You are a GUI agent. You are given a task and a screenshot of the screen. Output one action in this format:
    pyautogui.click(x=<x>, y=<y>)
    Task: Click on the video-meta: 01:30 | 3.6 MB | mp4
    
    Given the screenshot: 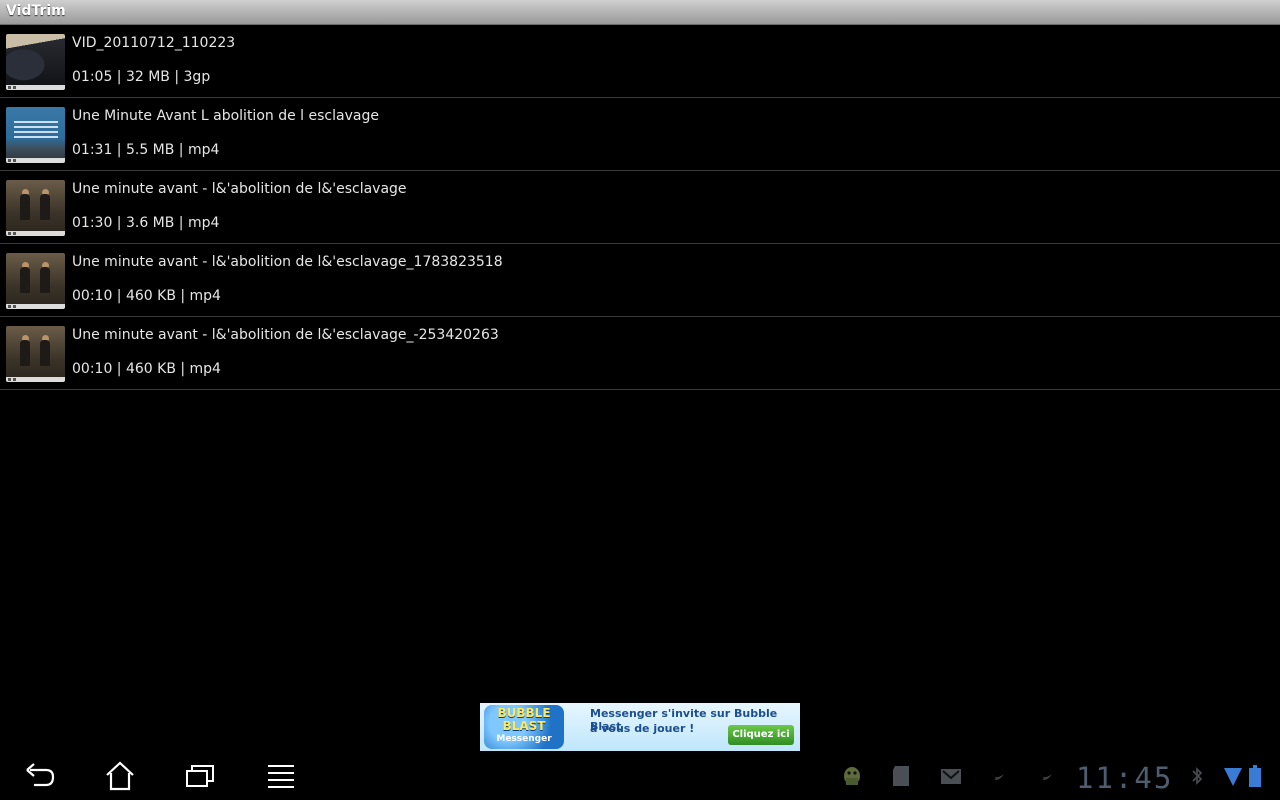 What is the action you would take?
    pyautogui.click(x=146, y=223)
    